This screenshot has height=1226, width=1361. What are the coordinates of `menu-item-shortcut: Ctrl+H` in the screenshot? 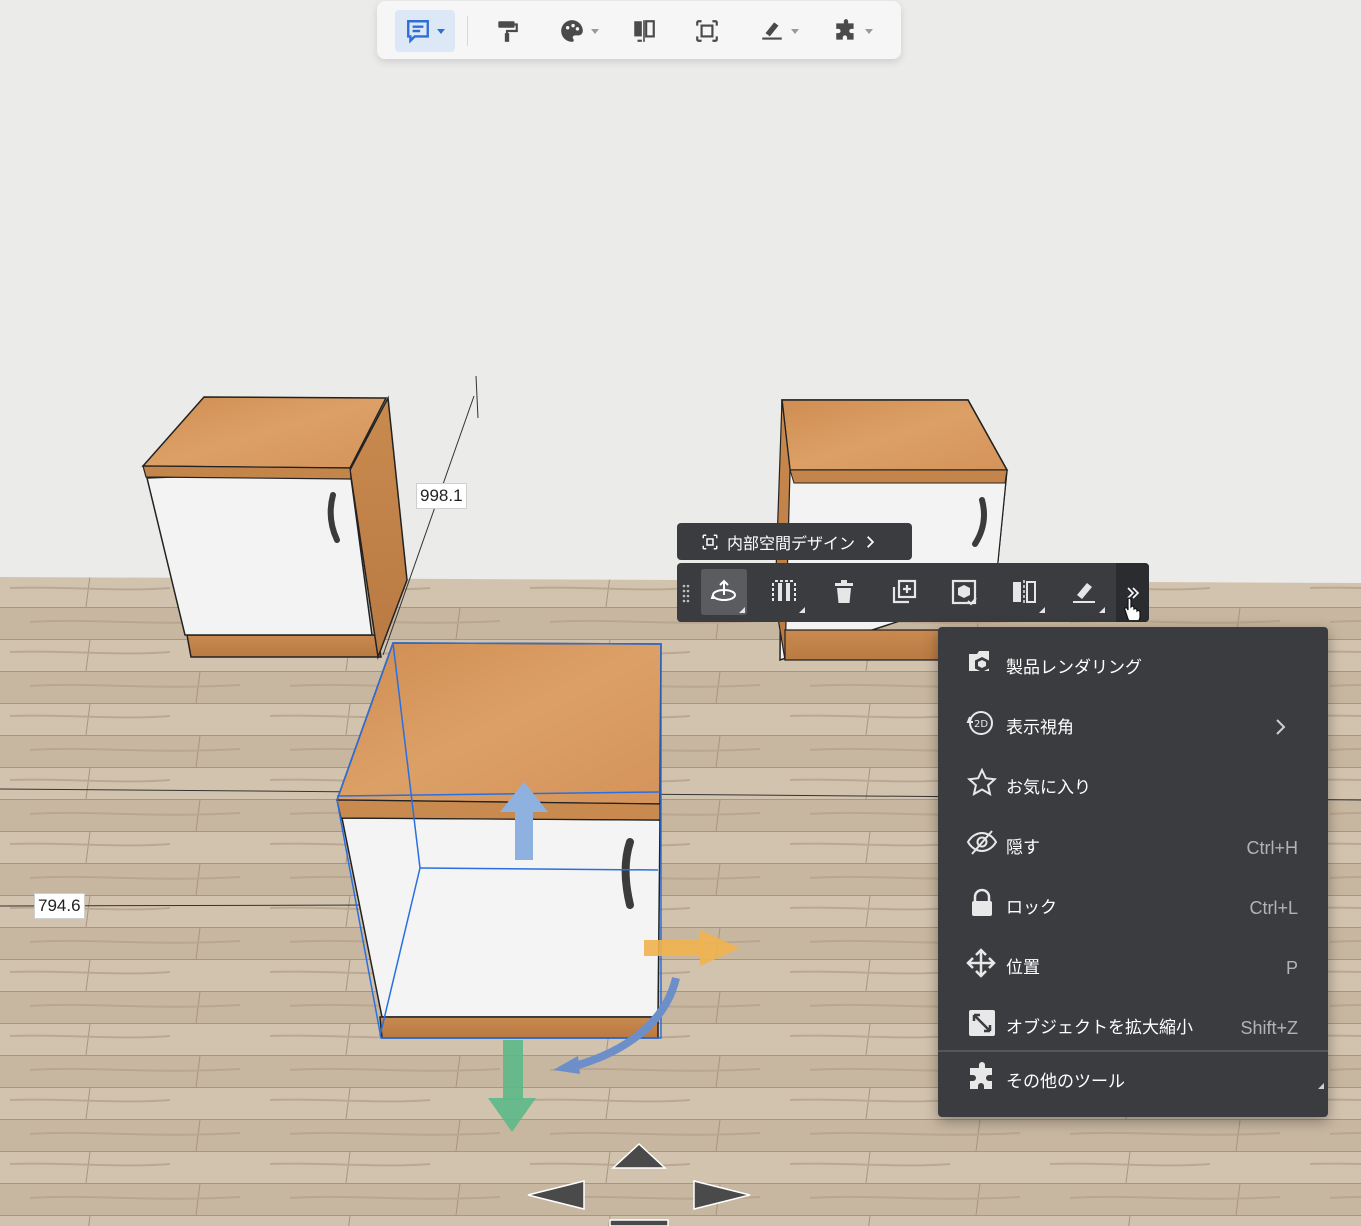 It's located at (1272, 848).